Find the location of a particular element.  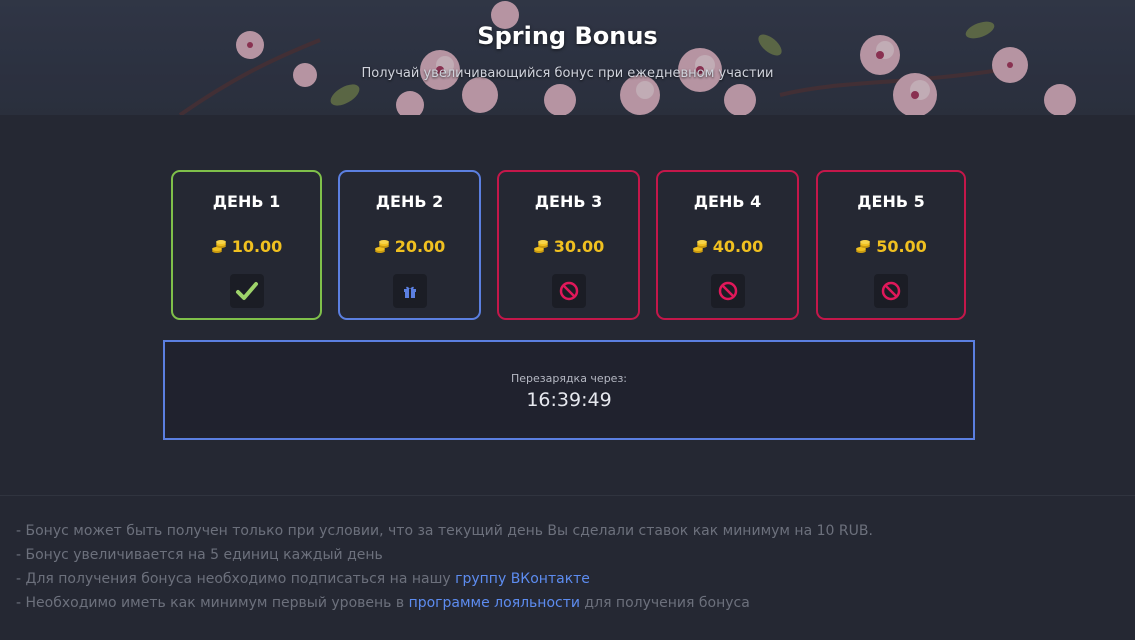

day-card-3: ДЕНЬ 3 30.00 is located at coordinates (568, 245).